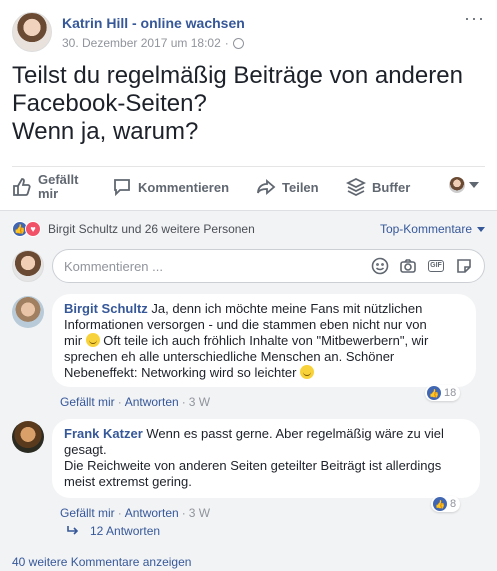 This screenshot has width=497, height=571. Describe the element at coordinates (356, 187) in the screenshot. I see `buffer-stack-icon` at that location.